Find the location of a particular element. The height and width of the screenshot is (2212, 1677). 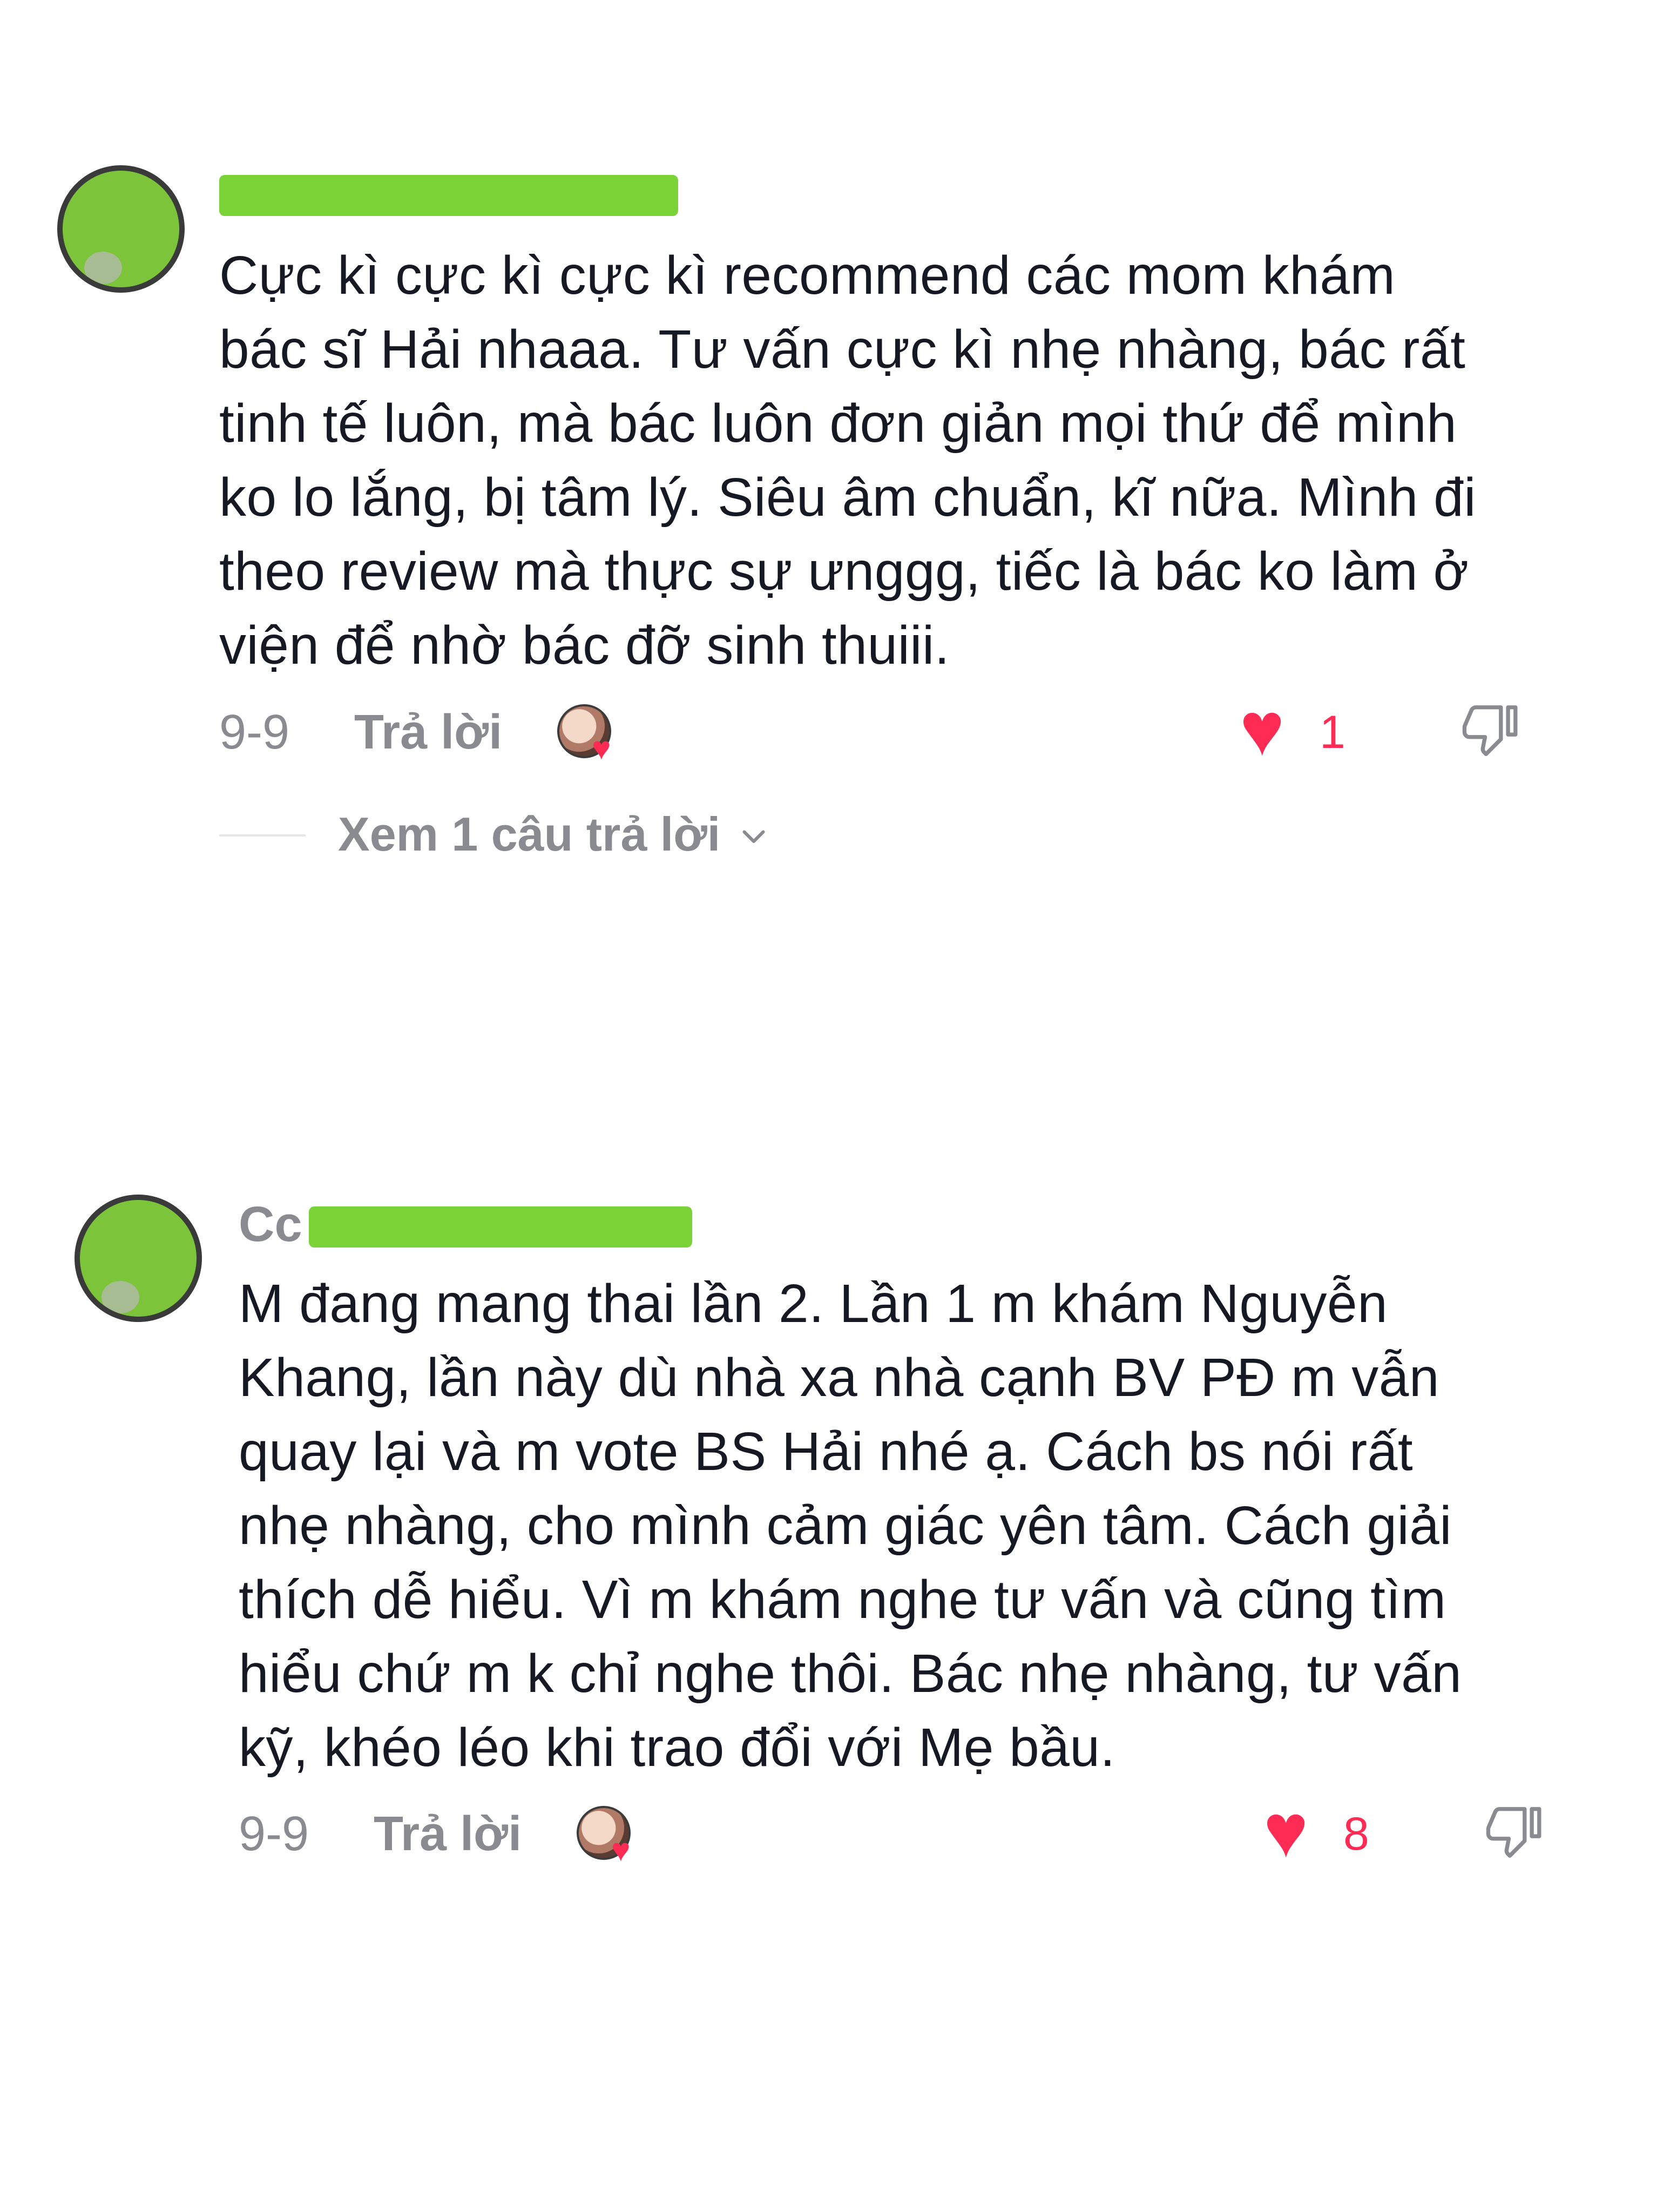

like-button: ♥ 8 is located at coordinates (1322, 1830).